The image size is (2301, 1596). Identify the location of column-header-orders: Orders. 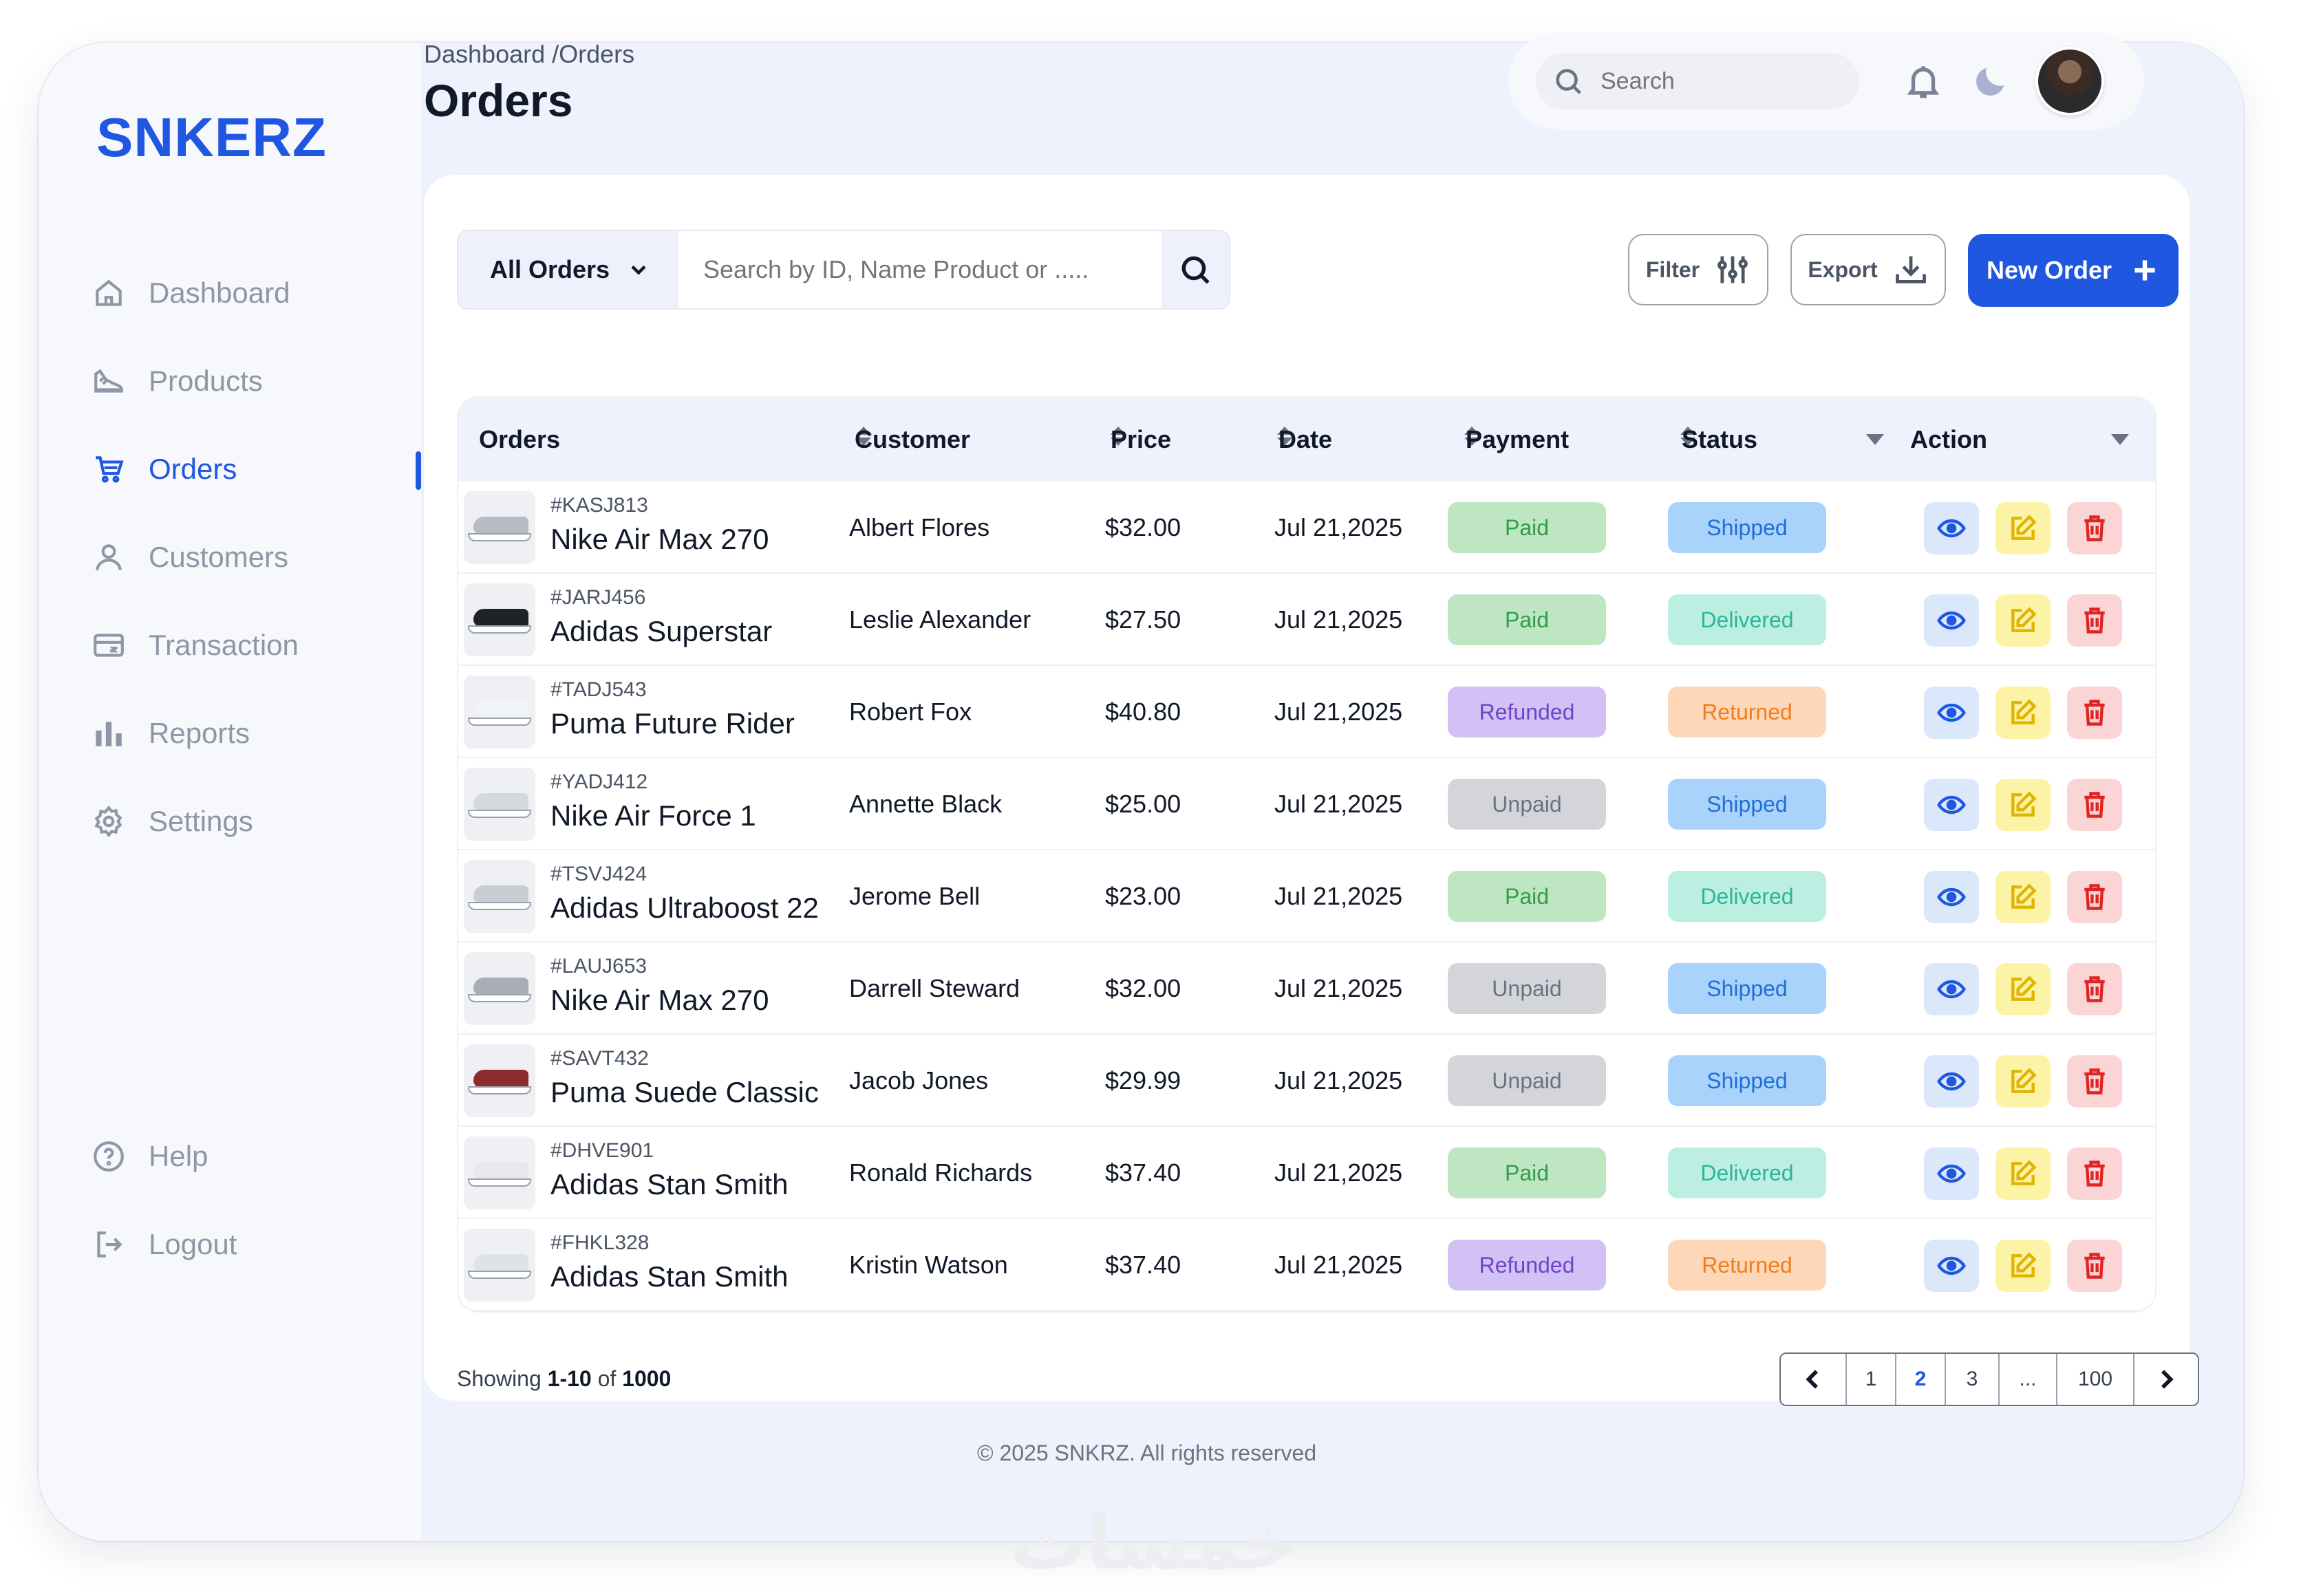
(519, 440).